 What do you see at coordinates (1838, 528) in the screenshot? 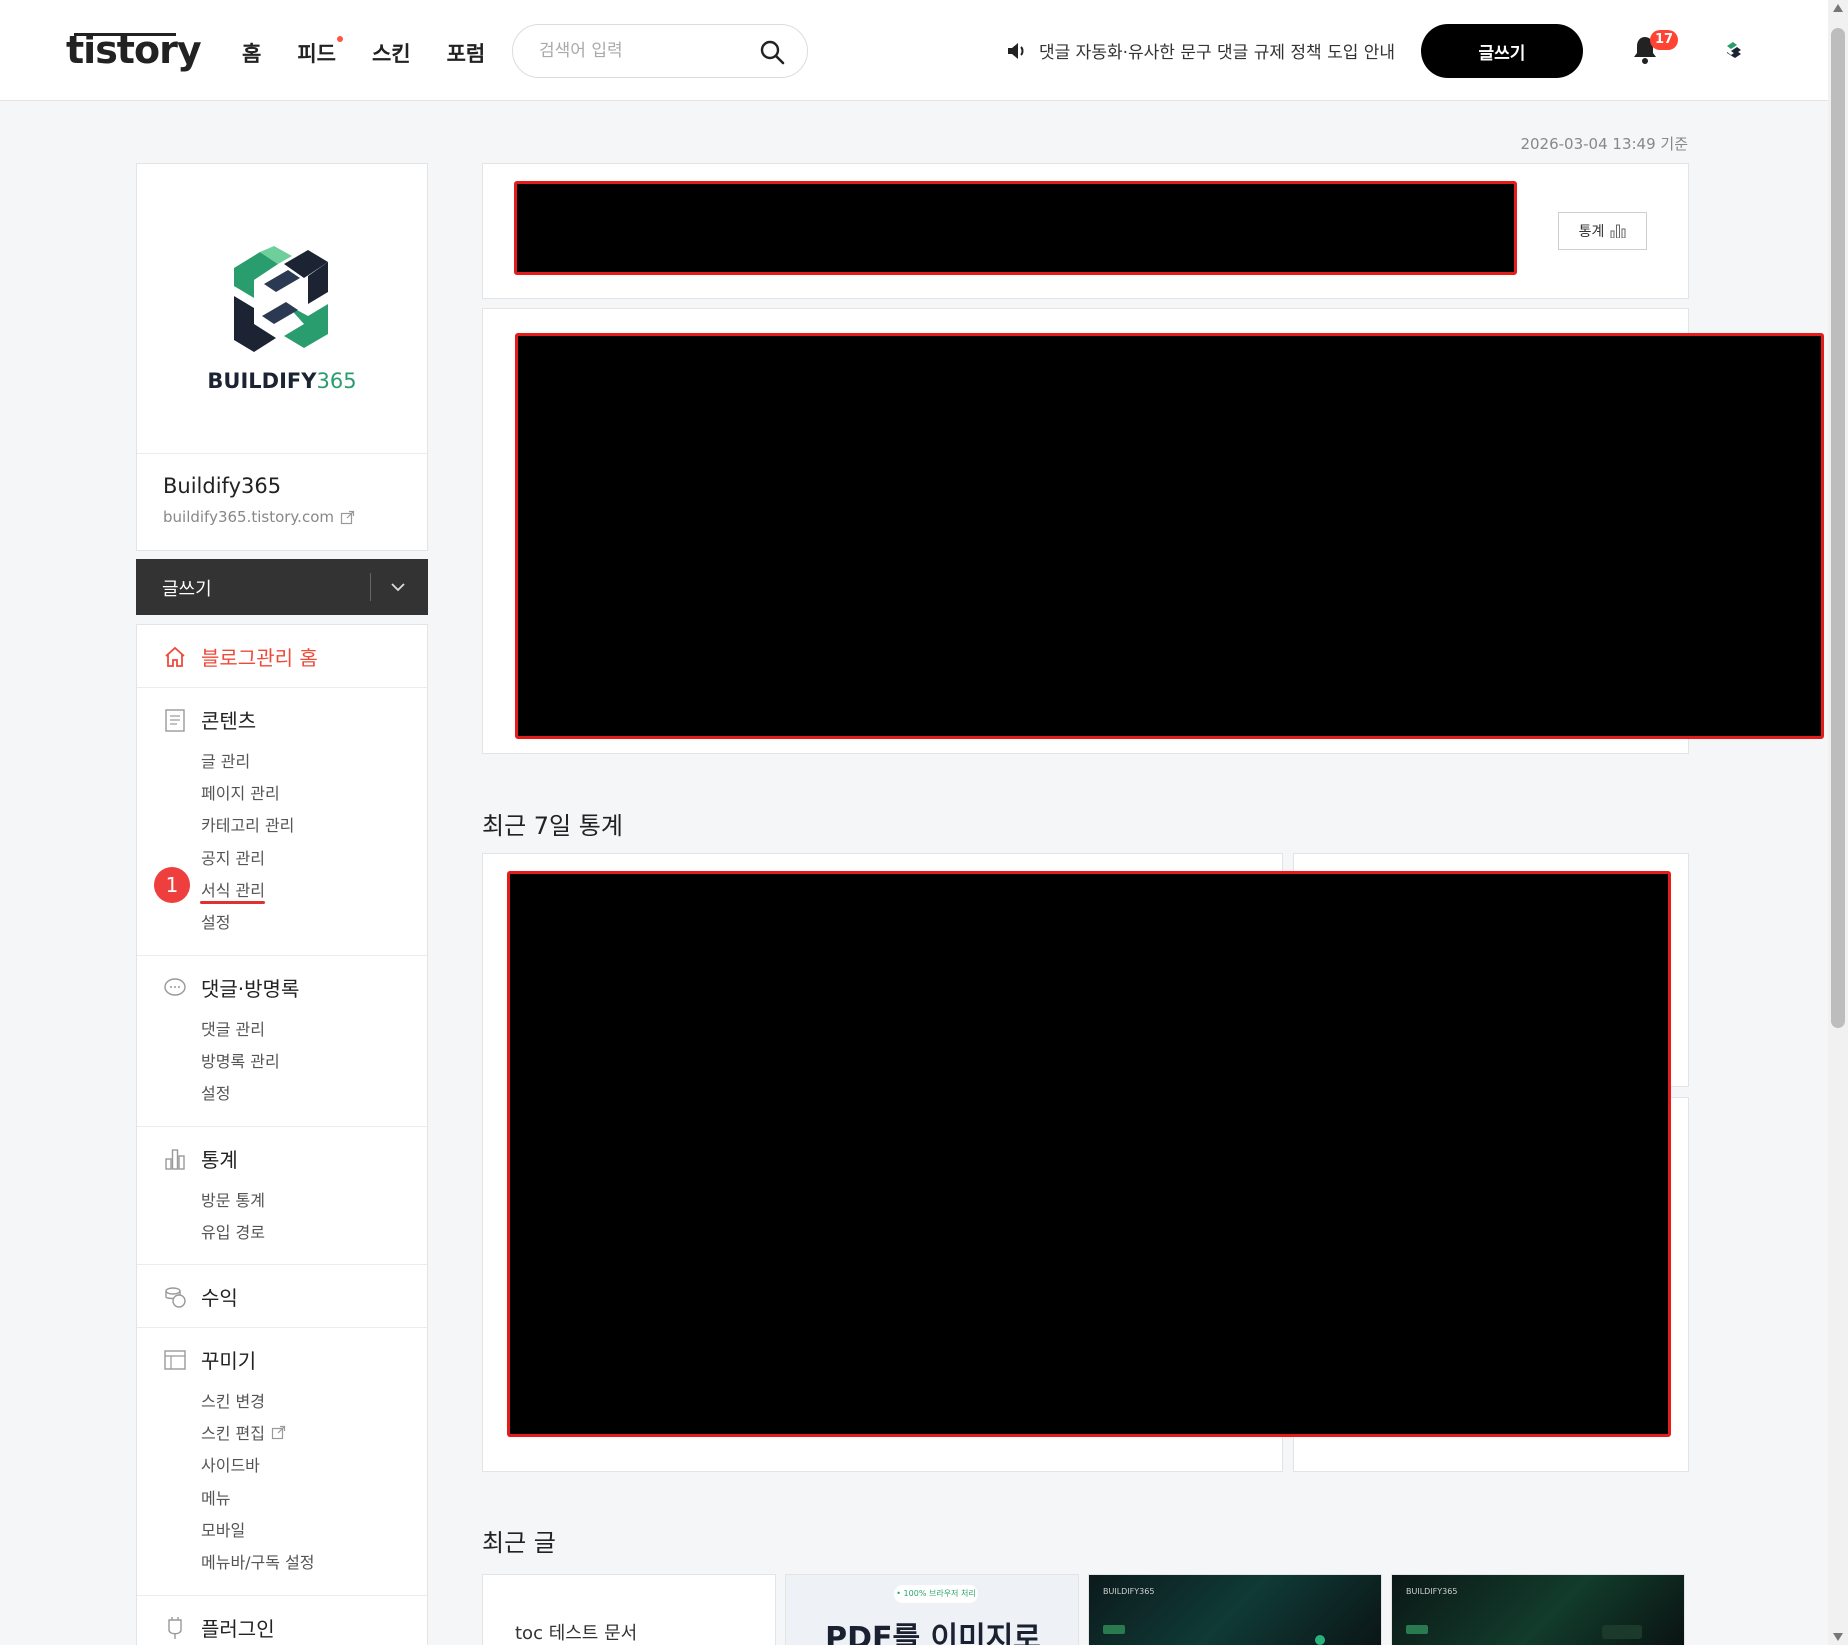
I see `scroll-thumb` at bounding box center [1838, 528].